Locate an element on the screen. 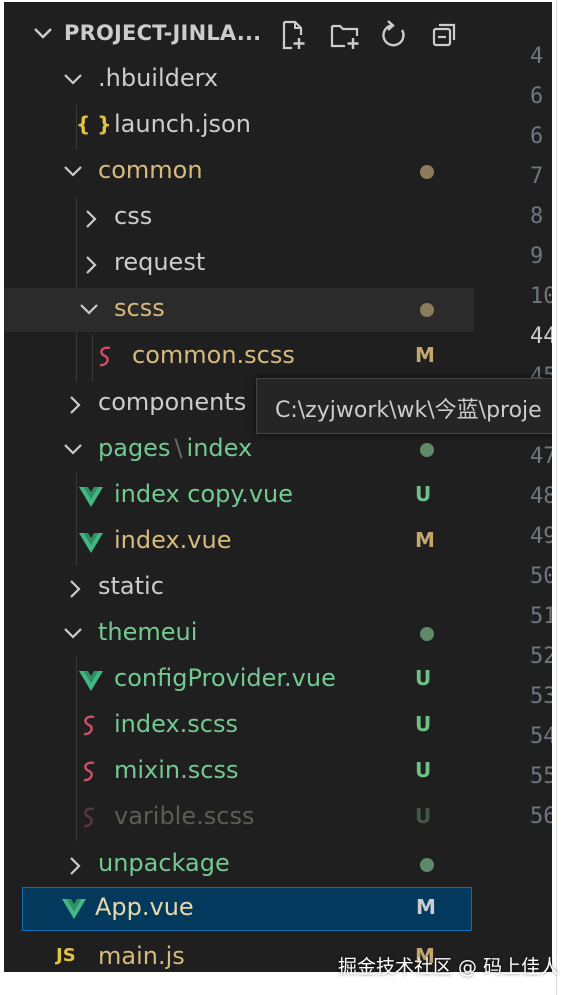  folder-label: pages \ index is located at coordinates (175, 448).